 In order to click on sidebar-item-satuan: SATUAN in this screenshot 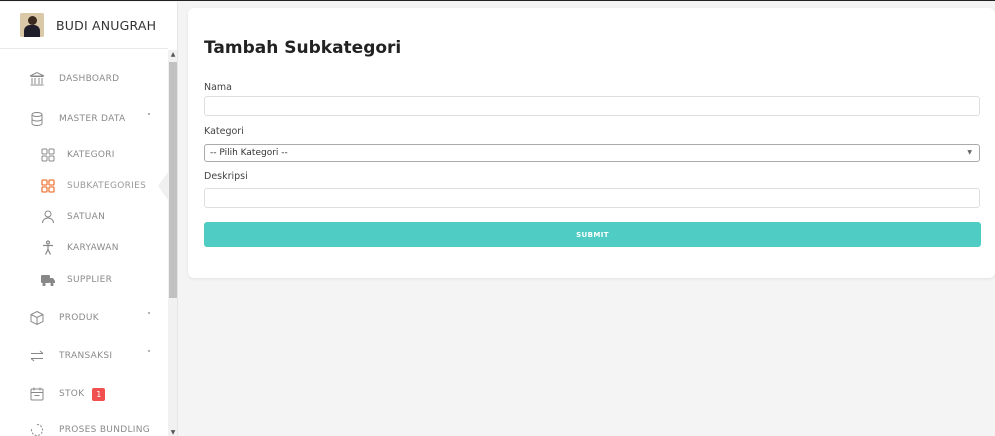, I will do `click(84, 217)`.